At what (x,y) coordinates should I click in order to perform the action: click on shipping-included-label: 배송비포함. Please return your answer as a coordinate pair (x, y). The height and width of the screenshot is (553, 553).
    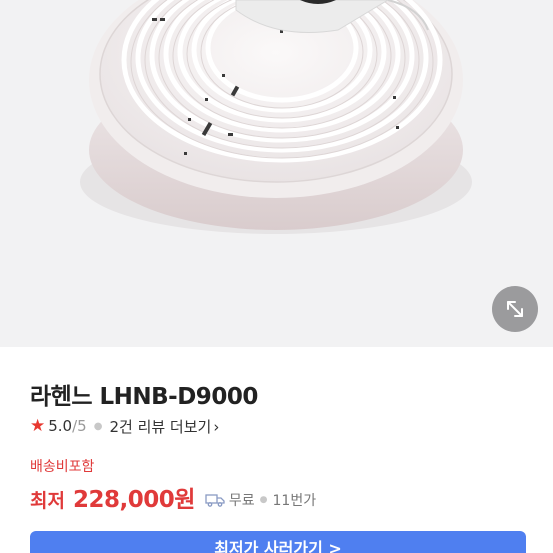
    Looking at the image, I should click on (62, 467).